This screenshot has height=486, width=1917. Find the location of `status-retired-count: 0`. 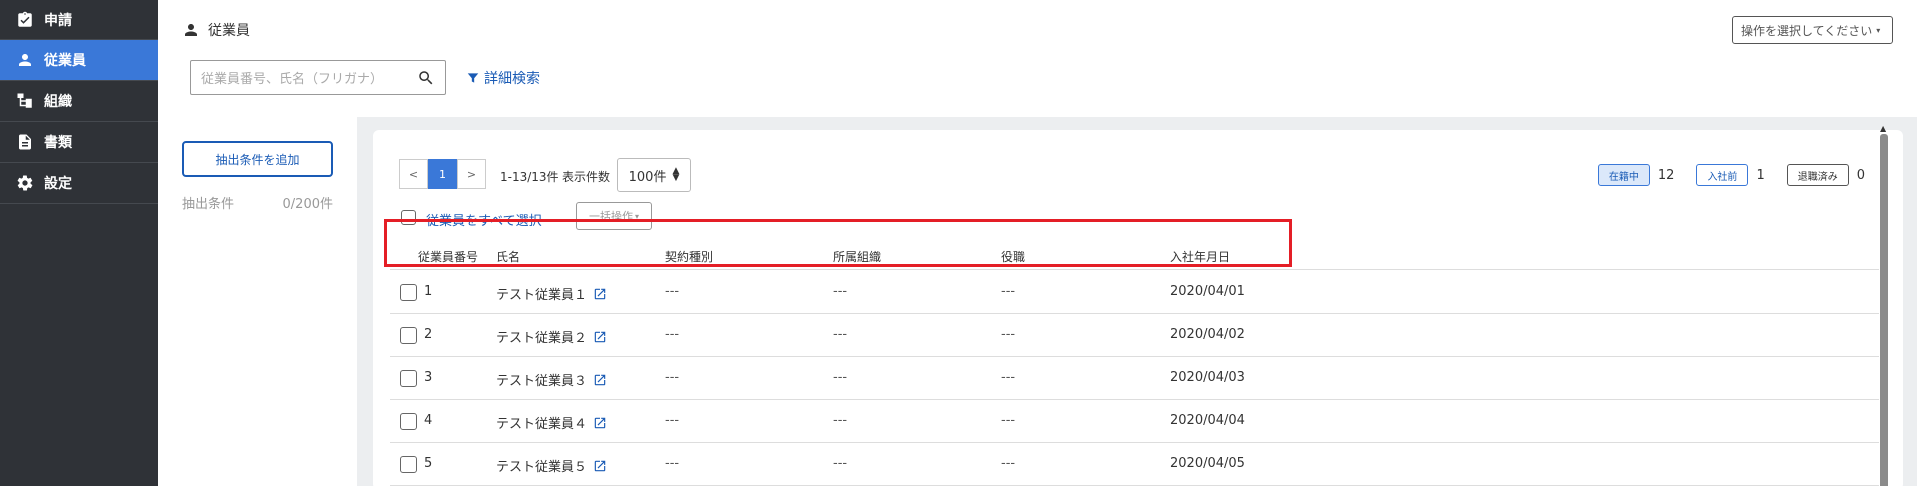

status-retired-count: 0 is located at coordinates (1860, 175).